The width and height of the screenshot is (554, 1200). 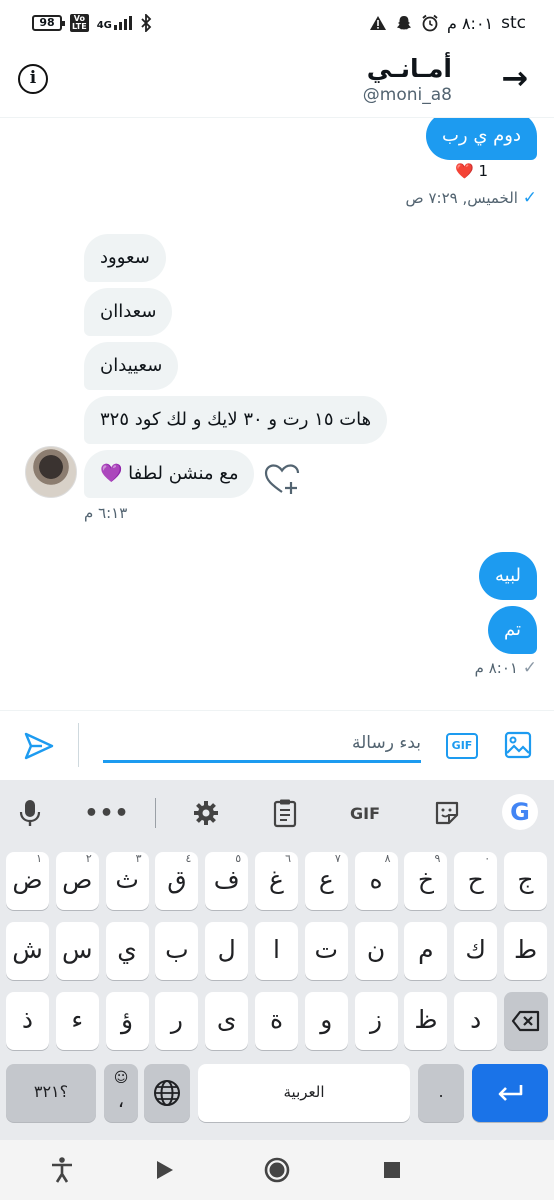 I want to click on enter-key, so click(x=510, y=1093).